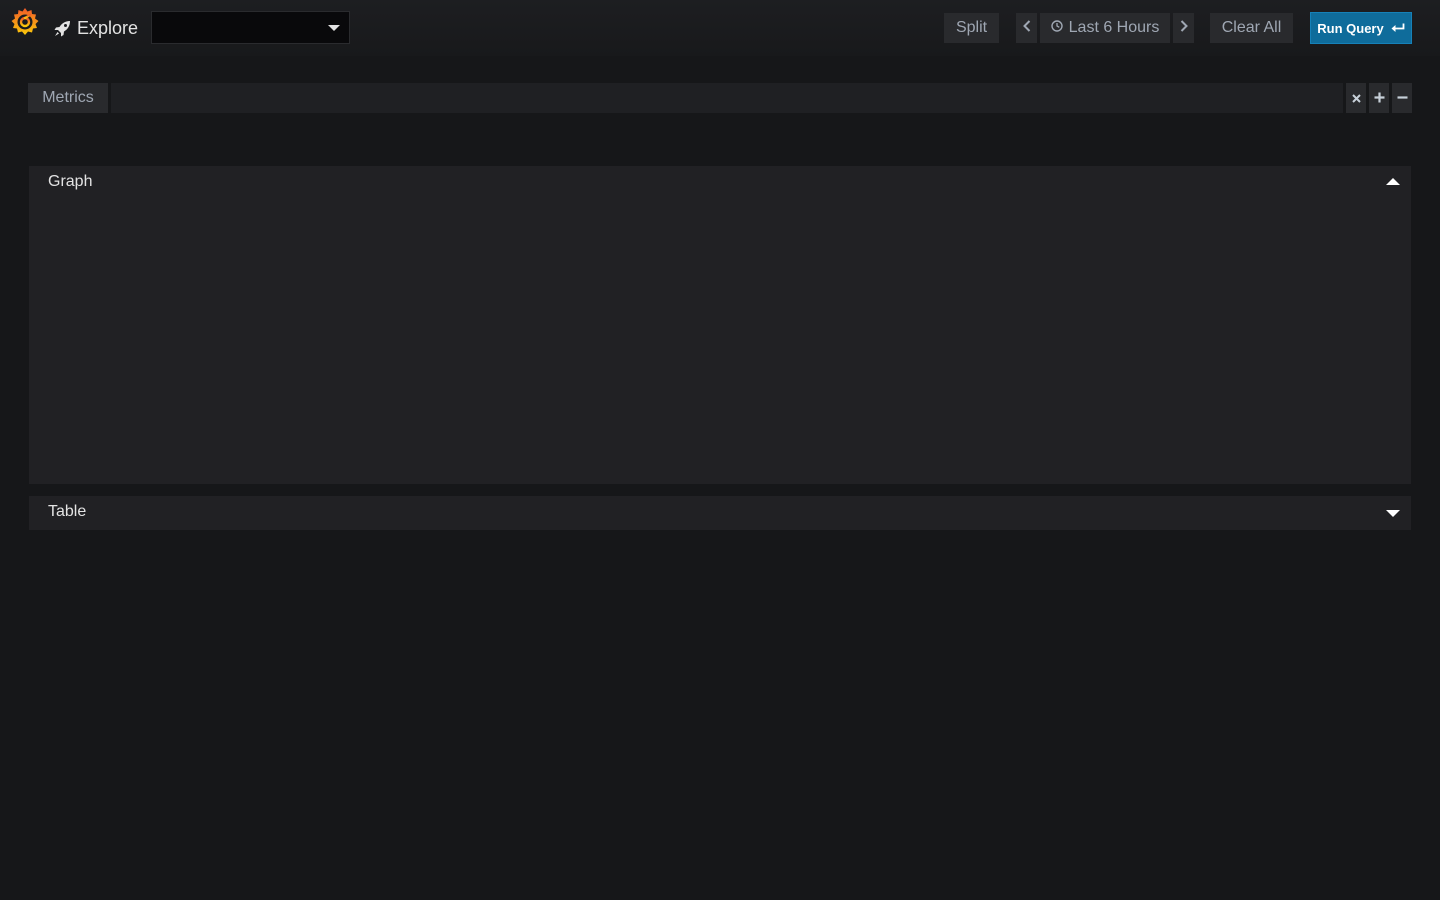 Image resolution: width=1440 pixels, height=900 pixels. What do you see at coordinates (727, 98) in the screenshot?
I see `query-input` at bounding box center [727, 98].